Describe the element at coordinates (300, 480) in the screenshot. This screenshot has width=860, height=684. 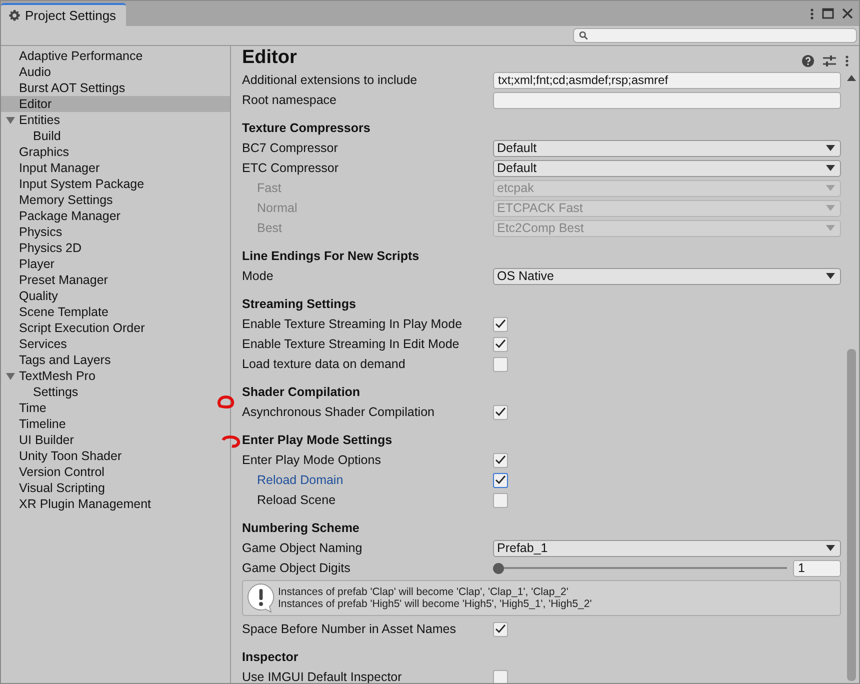
I see `field-label: Reload Domain` at that location.